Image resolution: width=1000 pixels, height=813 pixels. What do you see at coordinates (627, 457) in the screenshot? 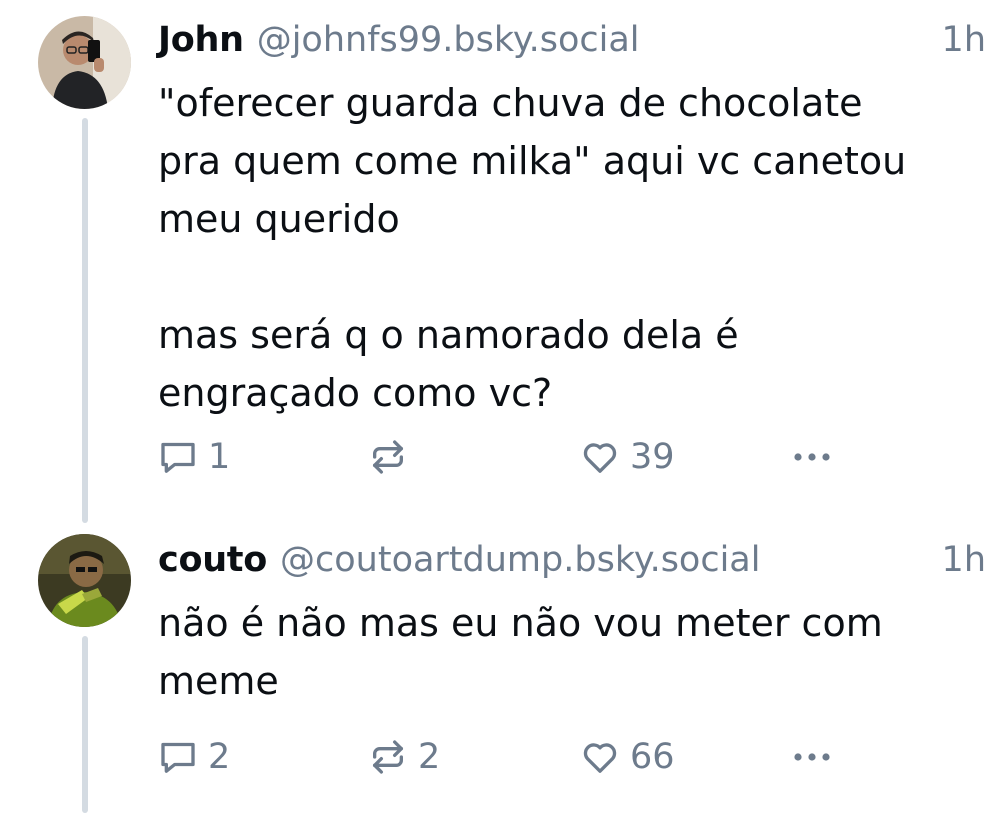
I see `like-button: 39` at bounding box center [627, 457].